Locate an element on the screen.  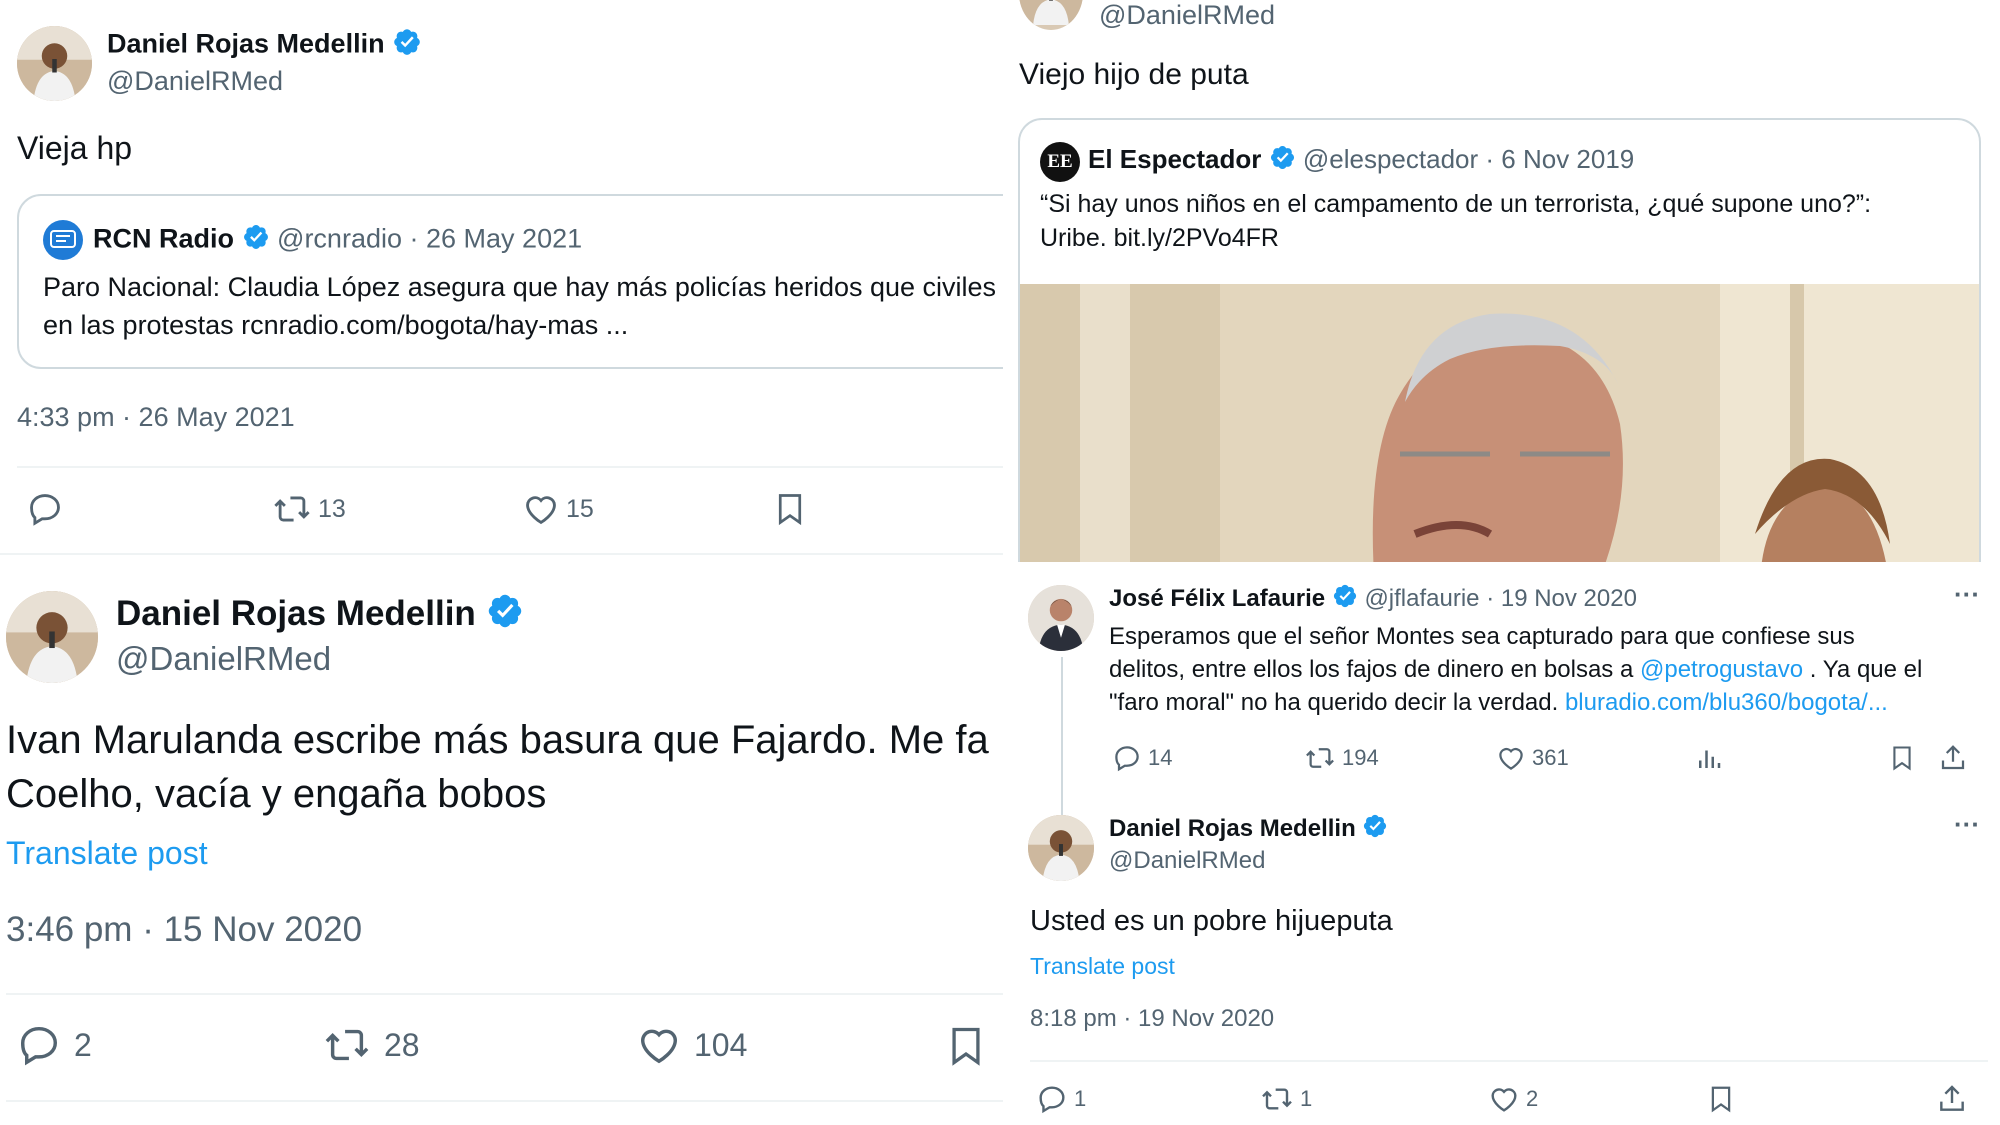
reply-count: 1 is located at coordinates (1080, 1098).